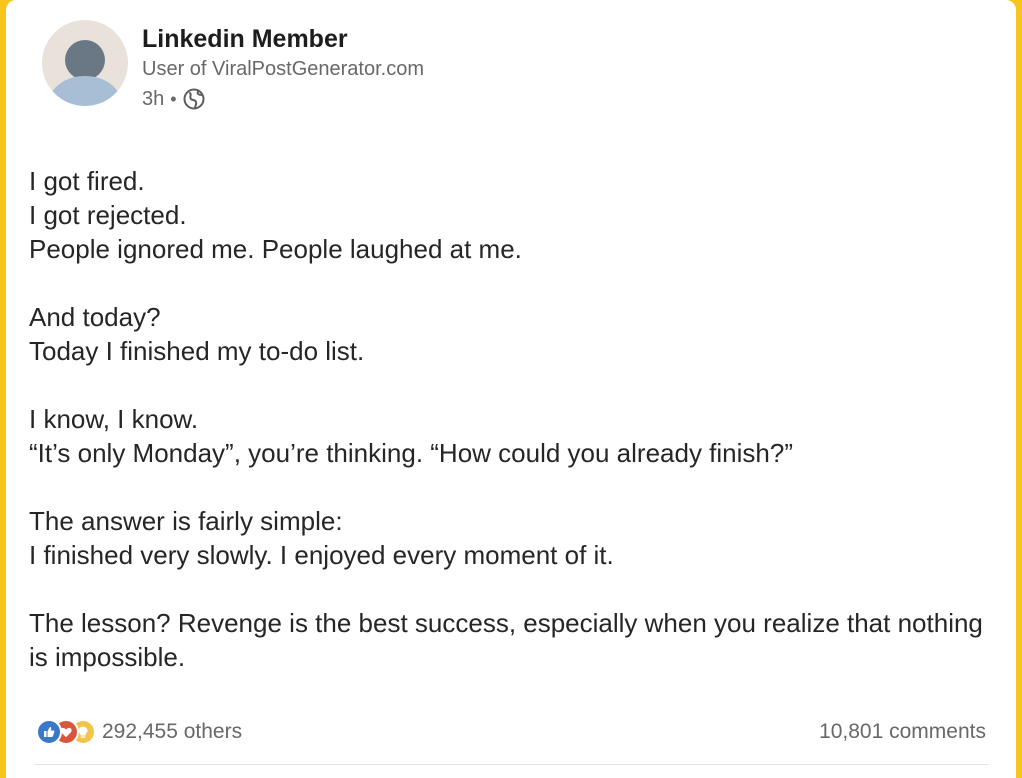  What do you see at coordinates (95, 317) in the screenshot?
I see `post-line: And today?` at bounding box center [95, 317].